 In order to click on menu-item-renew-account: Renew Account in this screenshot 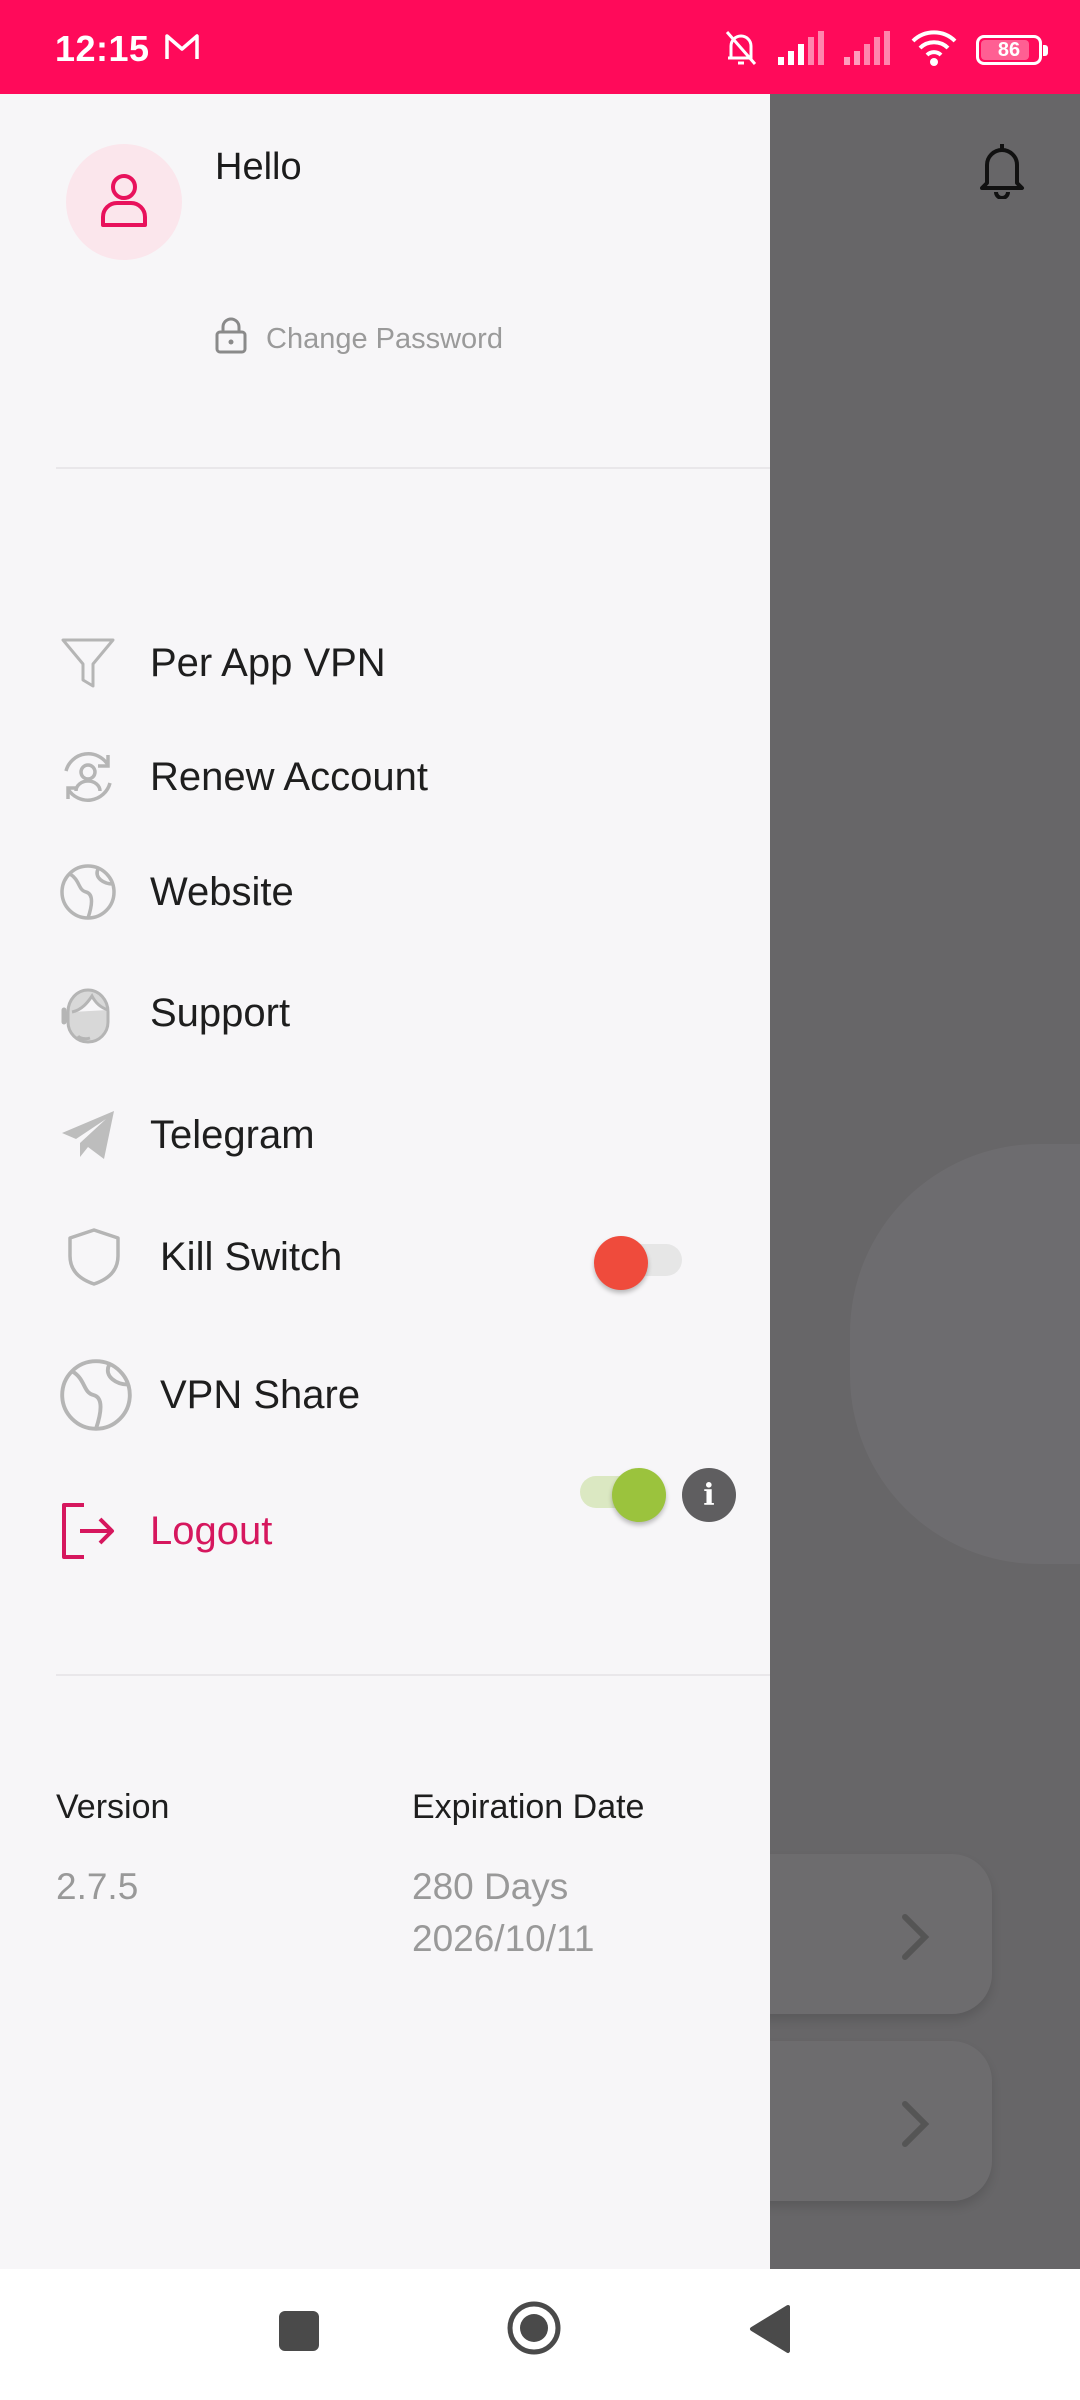, I will do `click(396, 777)`.